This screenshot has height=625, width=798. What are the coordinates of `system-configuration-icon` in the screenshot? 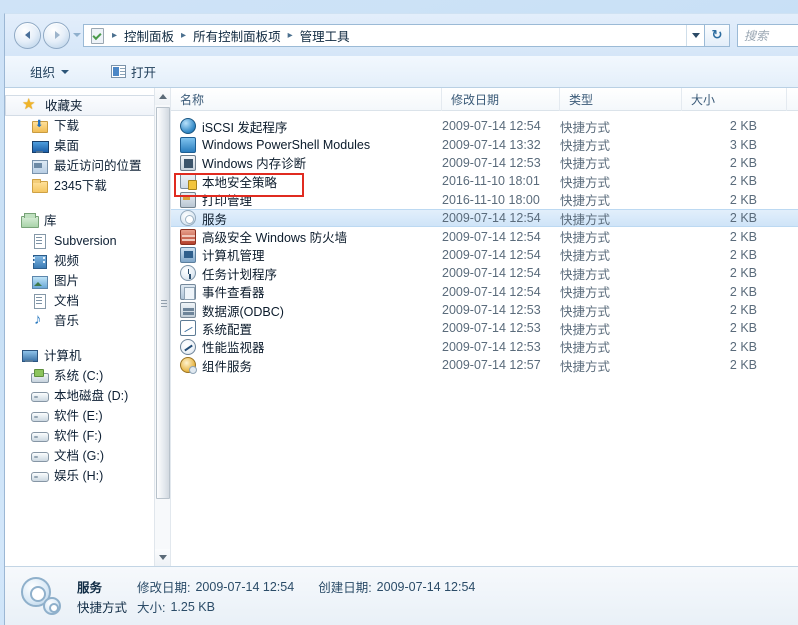 It's located at (188, 328).